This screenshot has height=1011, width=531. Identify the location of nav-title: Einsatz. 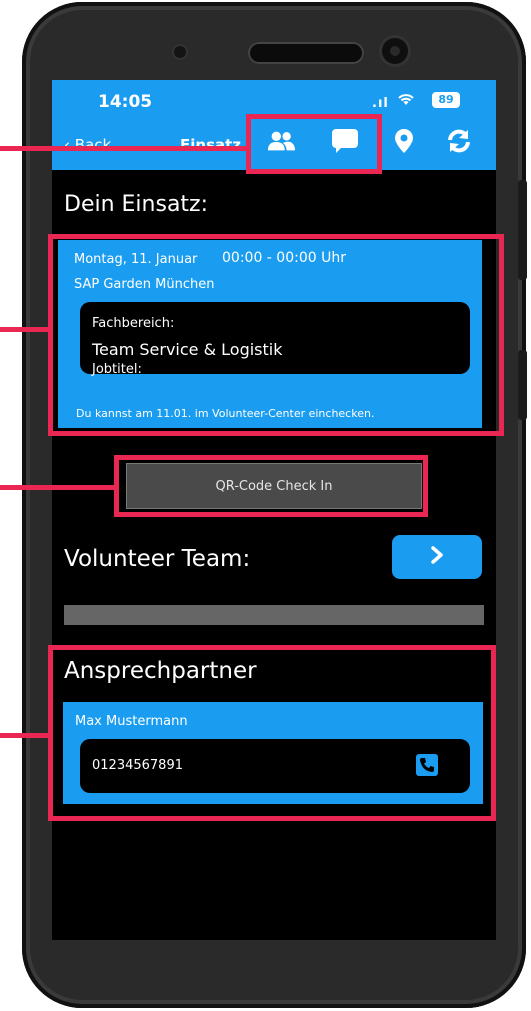
(211, 145).